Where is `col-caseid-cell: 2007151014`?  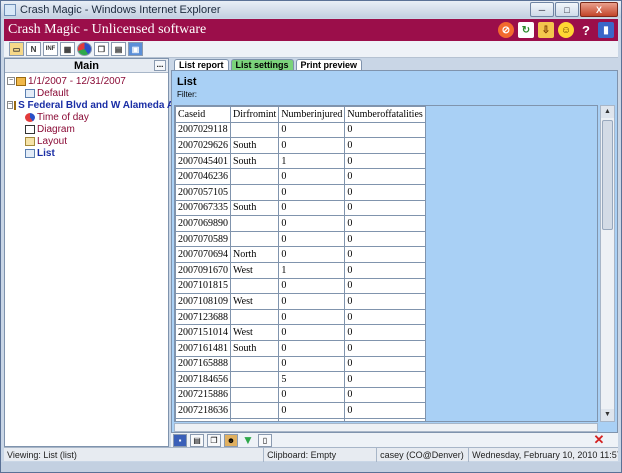 col-caseid-cell: 2007151014 is located at coordinates (203, 332).